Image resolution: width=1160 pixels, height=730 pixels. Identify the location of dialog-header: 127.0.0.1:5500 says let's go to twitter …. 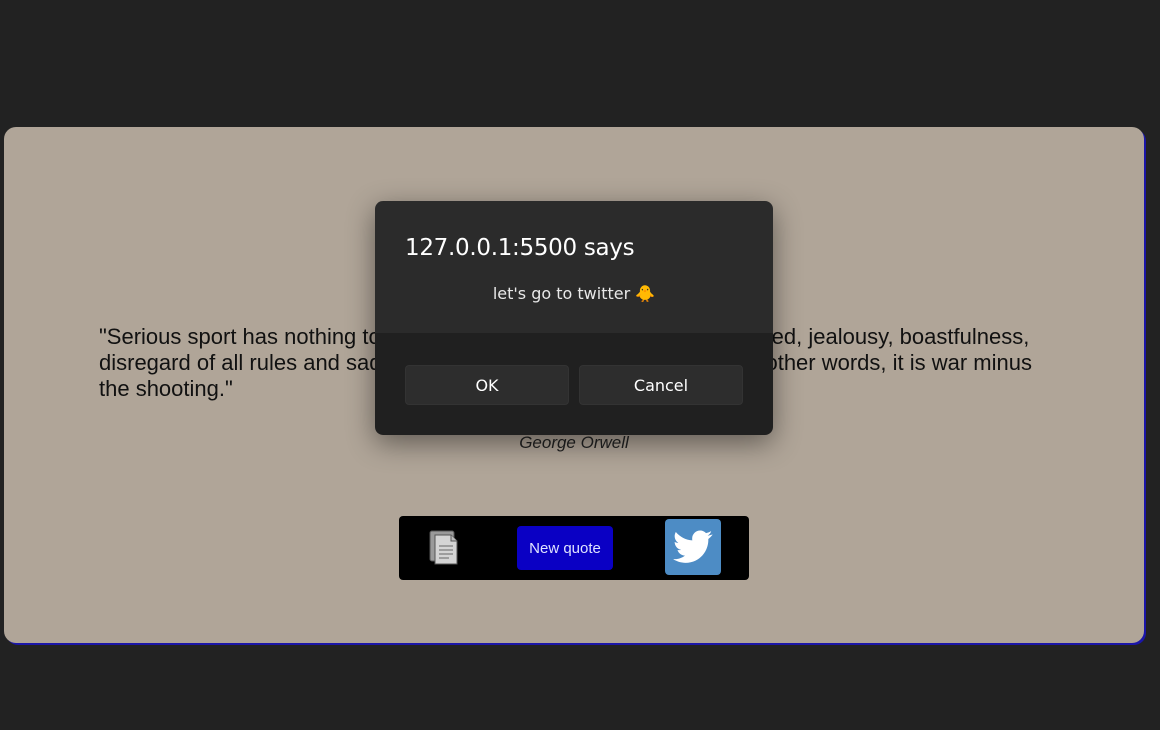
(574, 267).